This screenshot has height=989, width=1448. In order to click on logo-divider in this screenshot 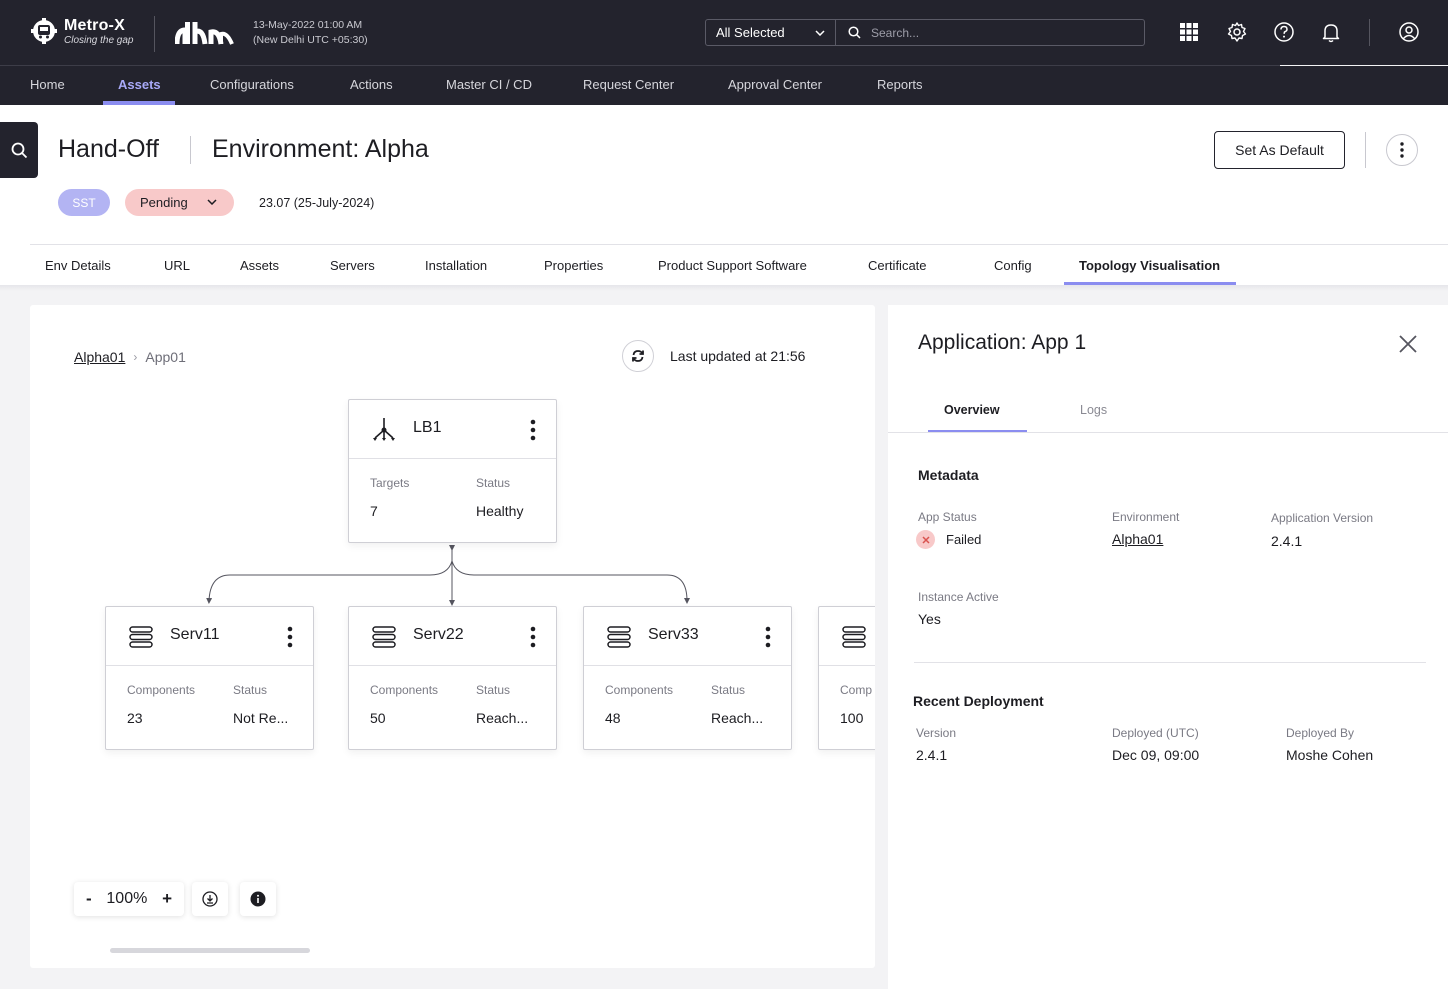, I will do `click(154, 34)`.